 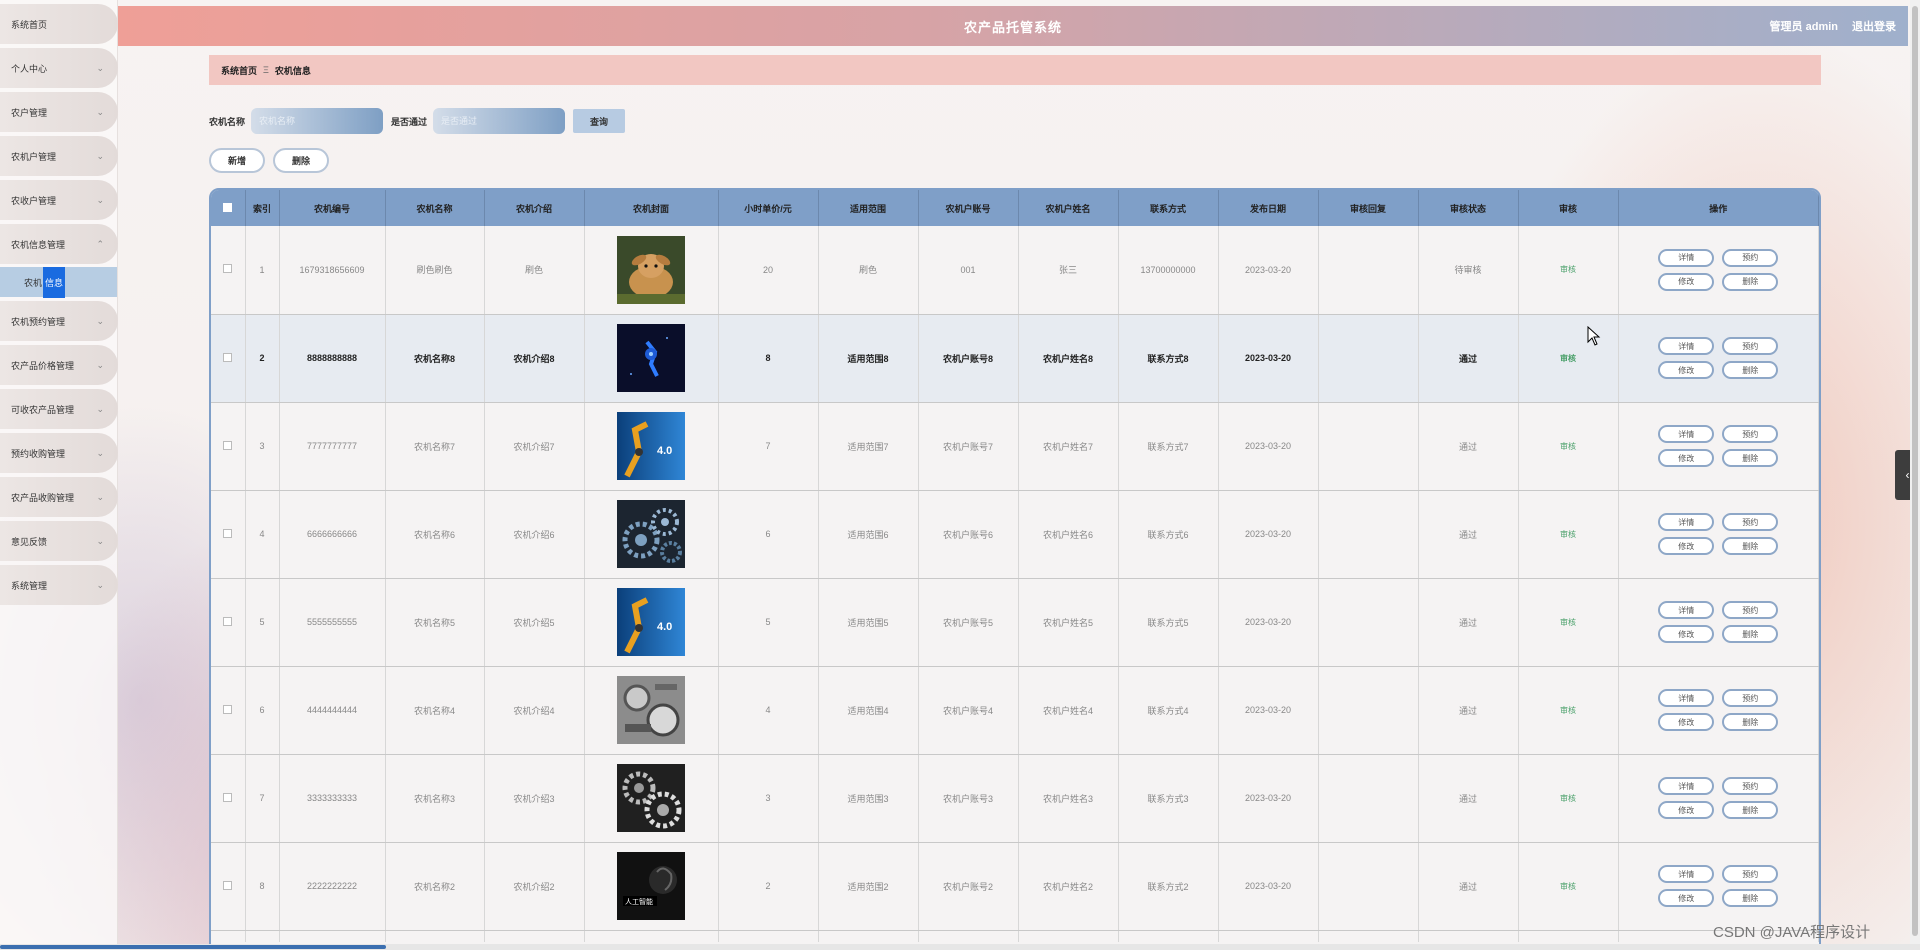 I want to click on sidebar-item: 个人中心 ⌄, so click(x=59, y=68).